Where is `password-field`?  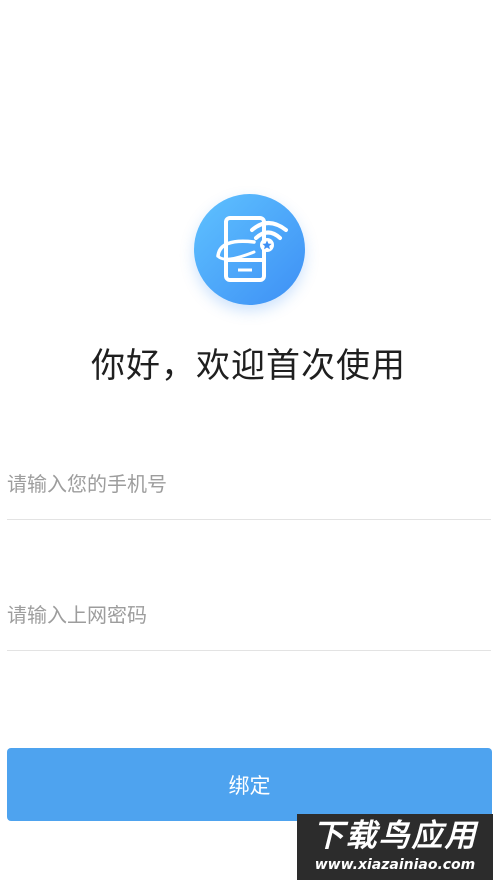
password-field is located at coordinates (249, 620).